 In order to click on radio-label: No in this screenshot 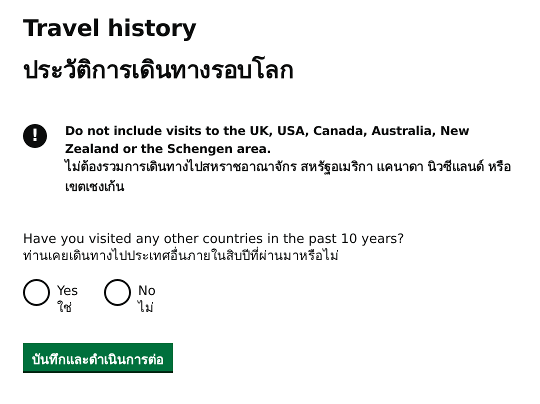, I will do `click(147, 291)`.